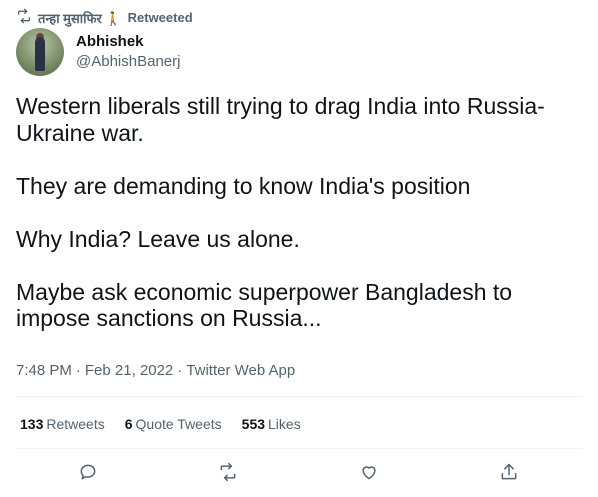 This screenshot has width=598, height=497. I want to click on likes-stat: 553 Likes, so click(271, 424).